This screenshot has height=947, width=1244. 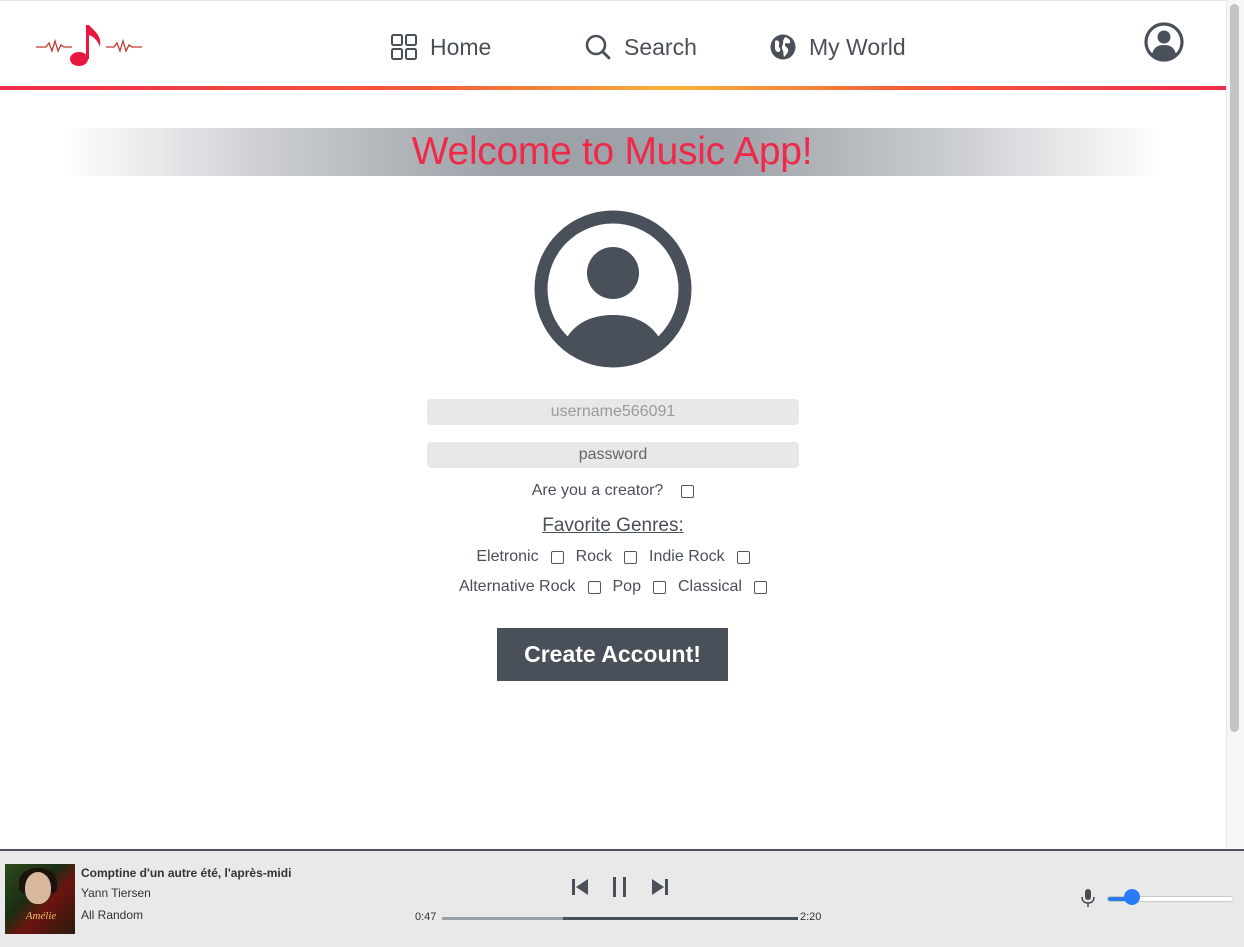 What do you see at coordinates (594, 556) in the screenshot?
I see `genre-label: Rock` at bounding box center [594, 556].